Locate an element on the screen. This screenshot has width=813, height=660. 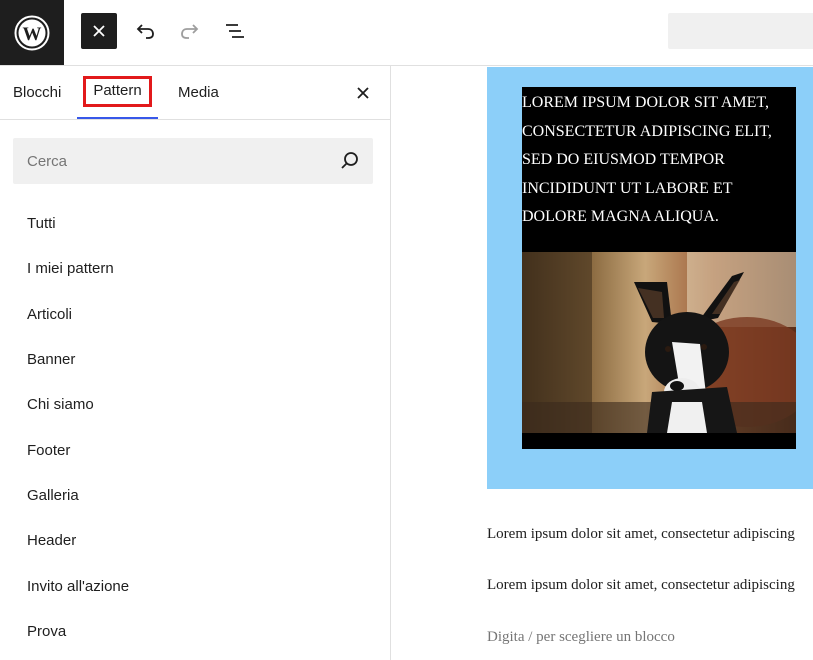
tab-label: Media is located at coordinates (198, 92).